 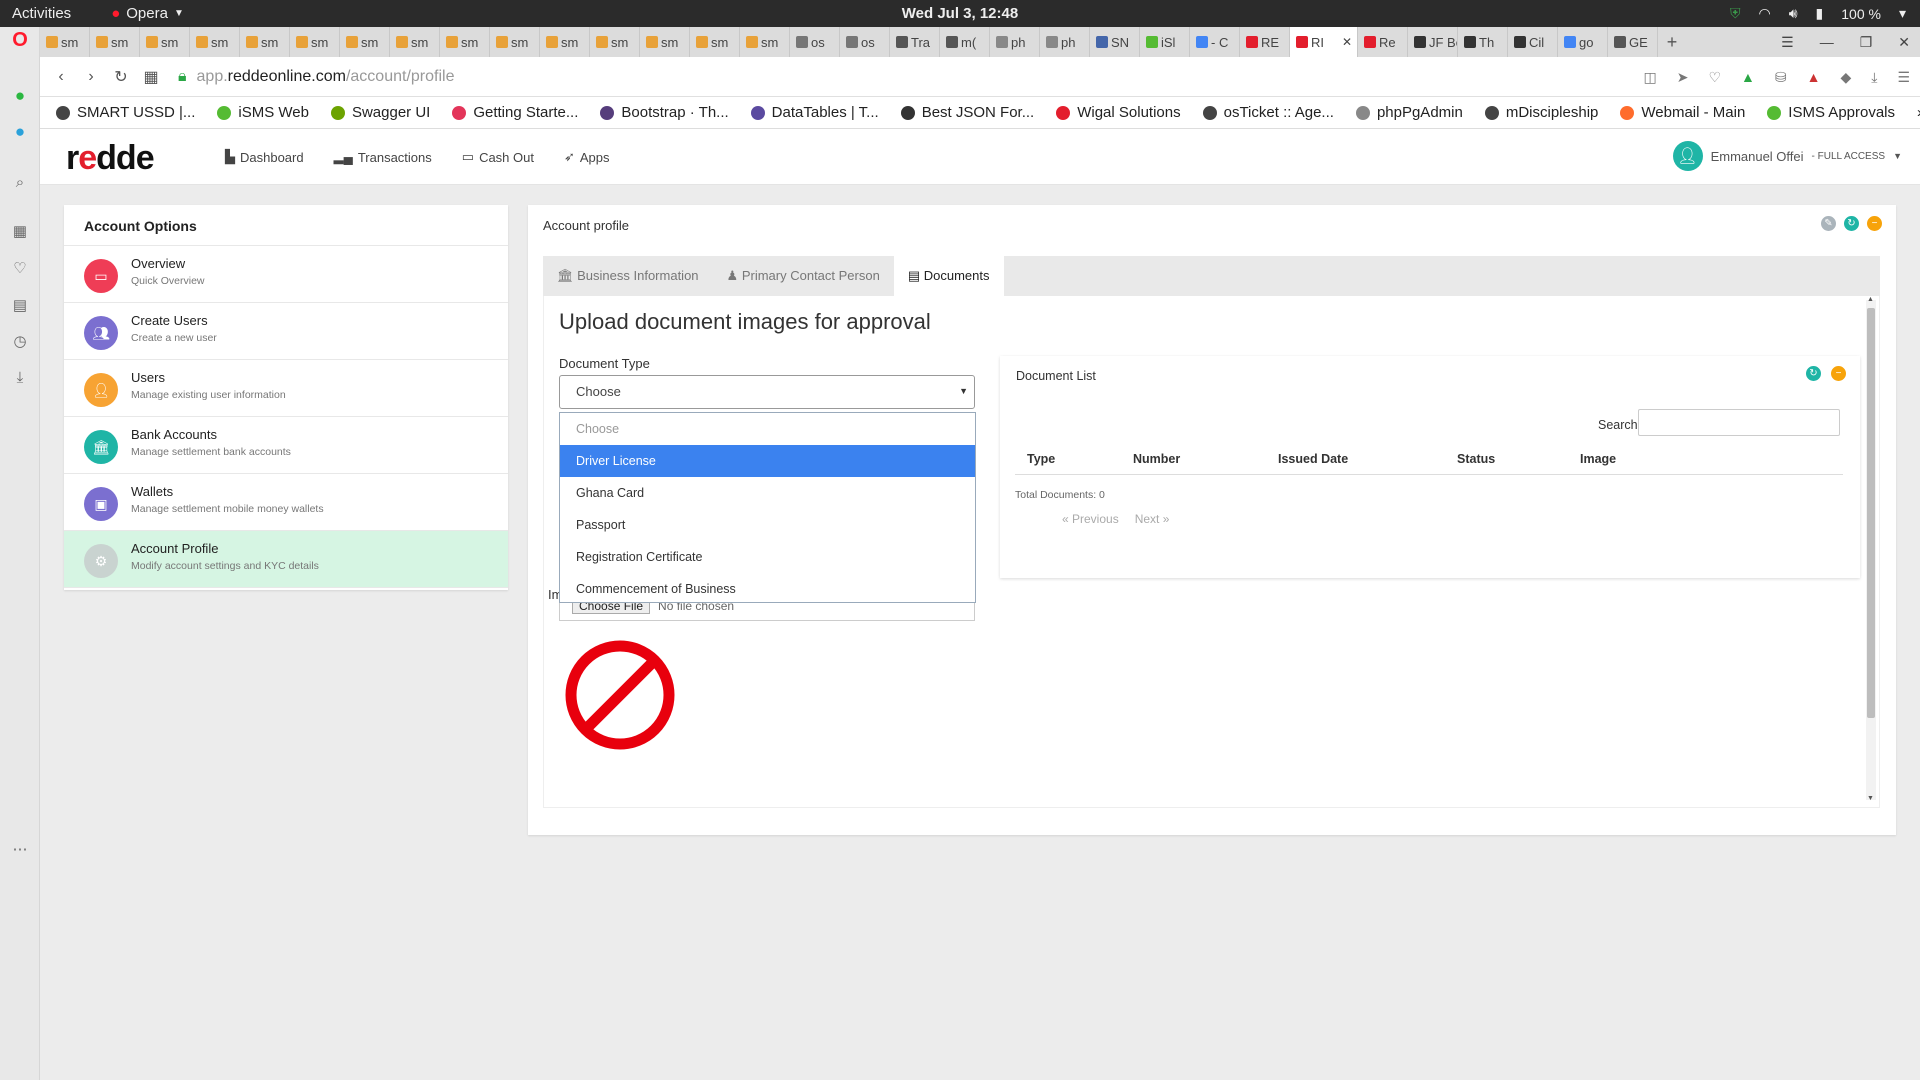 What do you see at coordinates (380, 112) in the screenshot?
I see `bookmark: Swagger UI` at bounding box center [380, 112].